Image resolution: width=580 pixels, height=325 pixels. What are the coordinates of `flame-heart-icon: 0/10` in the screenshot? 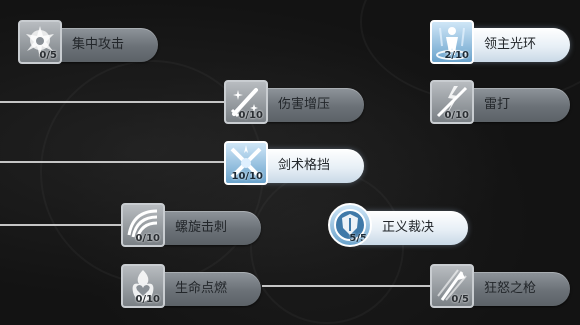 It's located at (143, 286).